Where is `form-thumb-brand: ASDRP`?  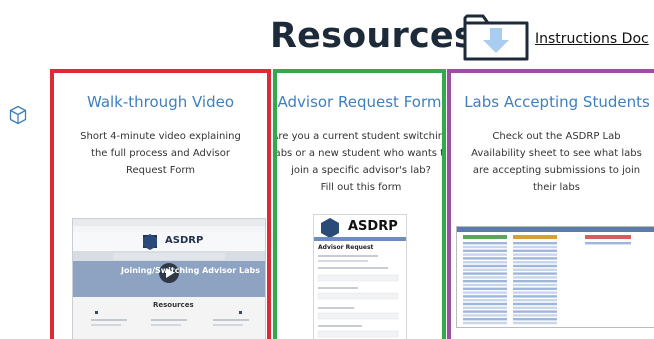
form-thumb-brand: ASDRP is located at coordinates (373, 226).